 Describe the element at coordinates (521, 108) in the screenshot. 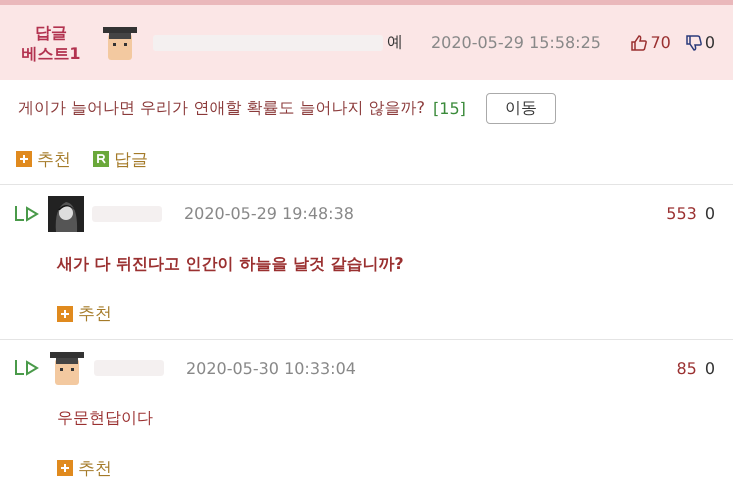

I see `move-button: 이동` at that location.